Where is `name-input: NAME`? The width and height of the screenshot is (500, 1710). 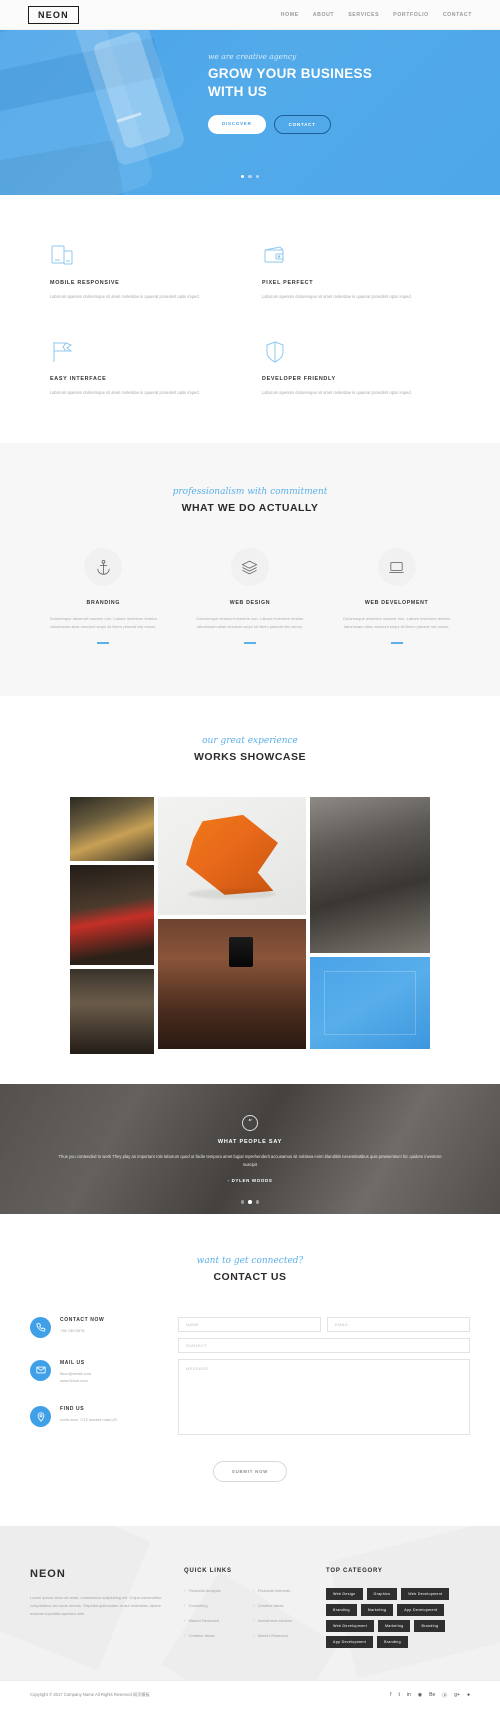
name-input: NAME is located at coordinates (249, 1324).